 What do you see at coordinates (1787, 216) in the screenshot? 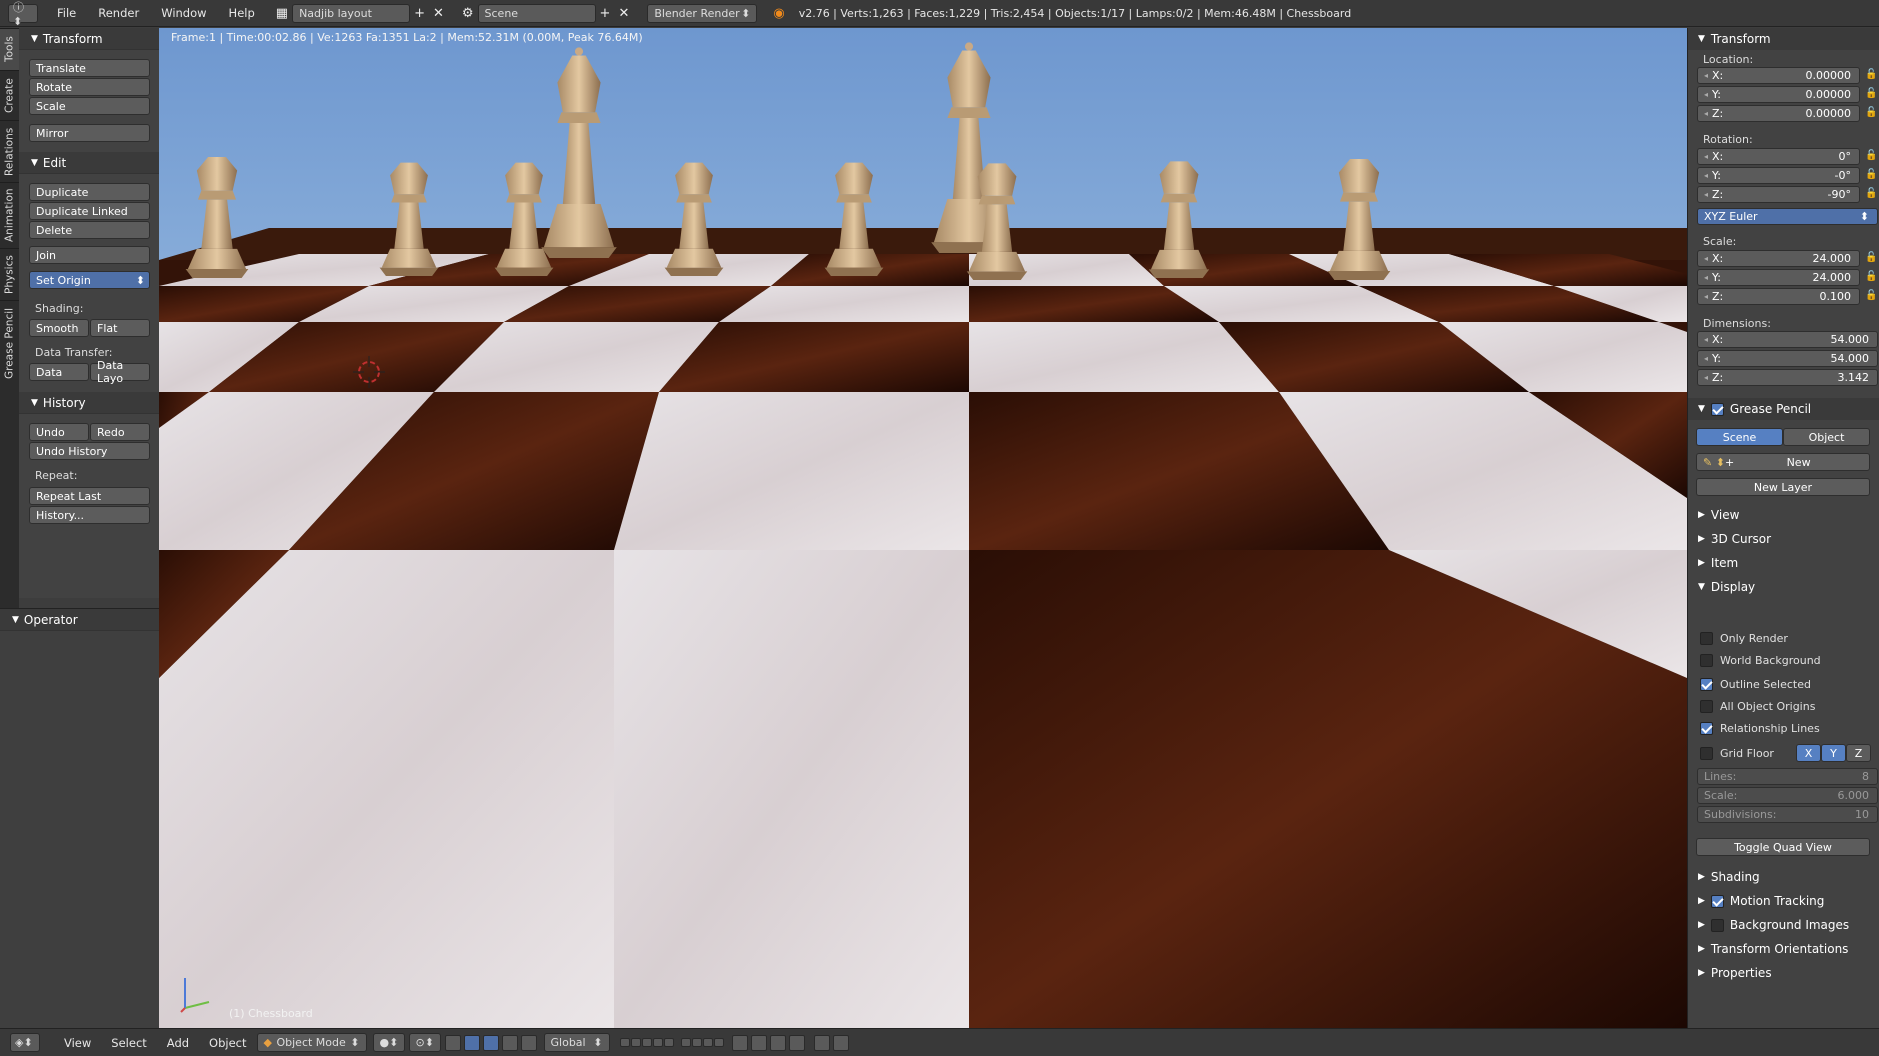
I see `rotation-mode-select: XYZ Euler ⬍` at bounding box center [1787, 216].